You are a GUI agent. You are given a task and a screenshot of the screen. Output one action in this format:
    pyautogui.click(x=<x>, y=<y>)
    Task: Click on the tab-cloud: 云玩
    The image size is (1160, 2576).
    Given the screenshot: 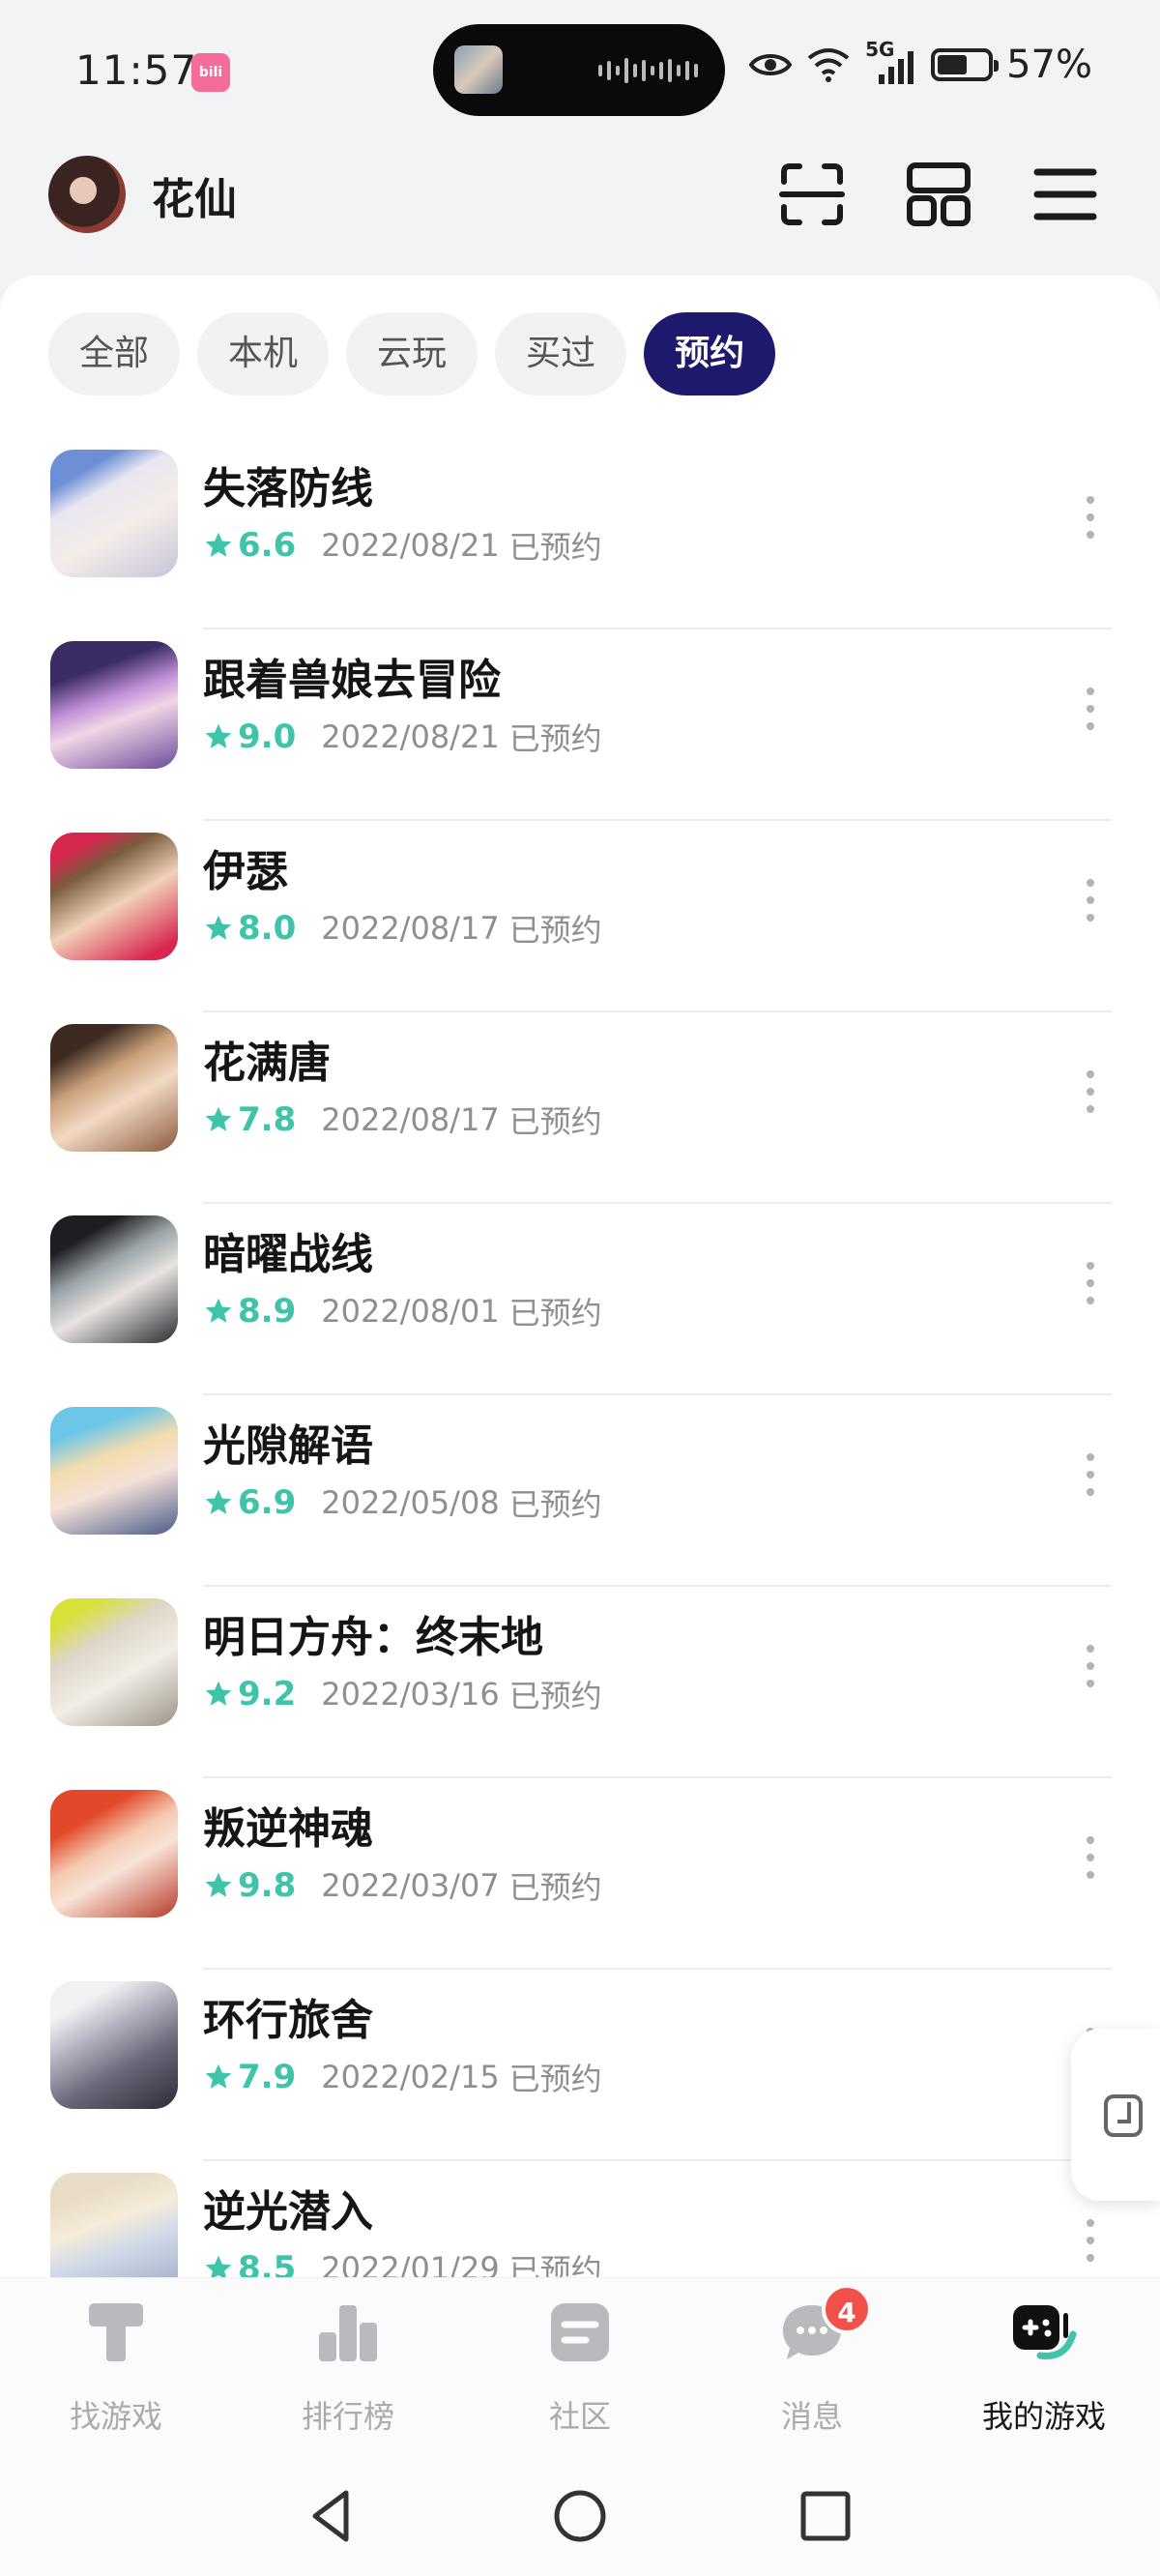 What is the action you would take?
    pyautogui.click(x=412, y=353)
    